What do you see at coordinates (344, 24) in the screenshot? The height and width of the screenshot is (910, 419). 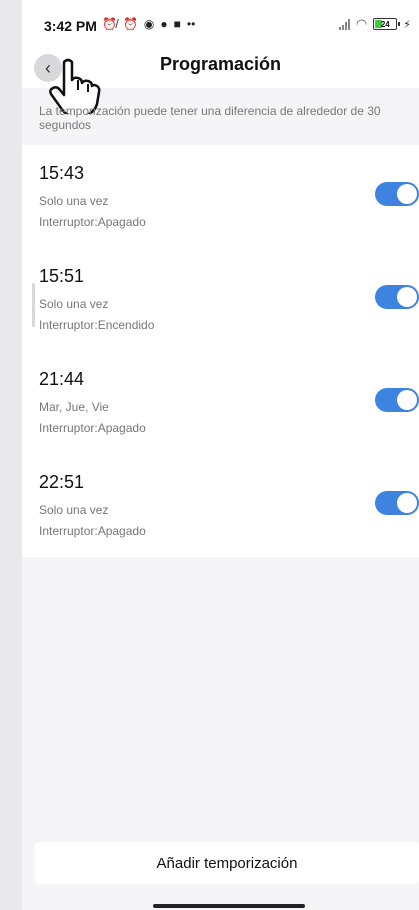 I see `signal-icon` at bounding box center [344, 24].